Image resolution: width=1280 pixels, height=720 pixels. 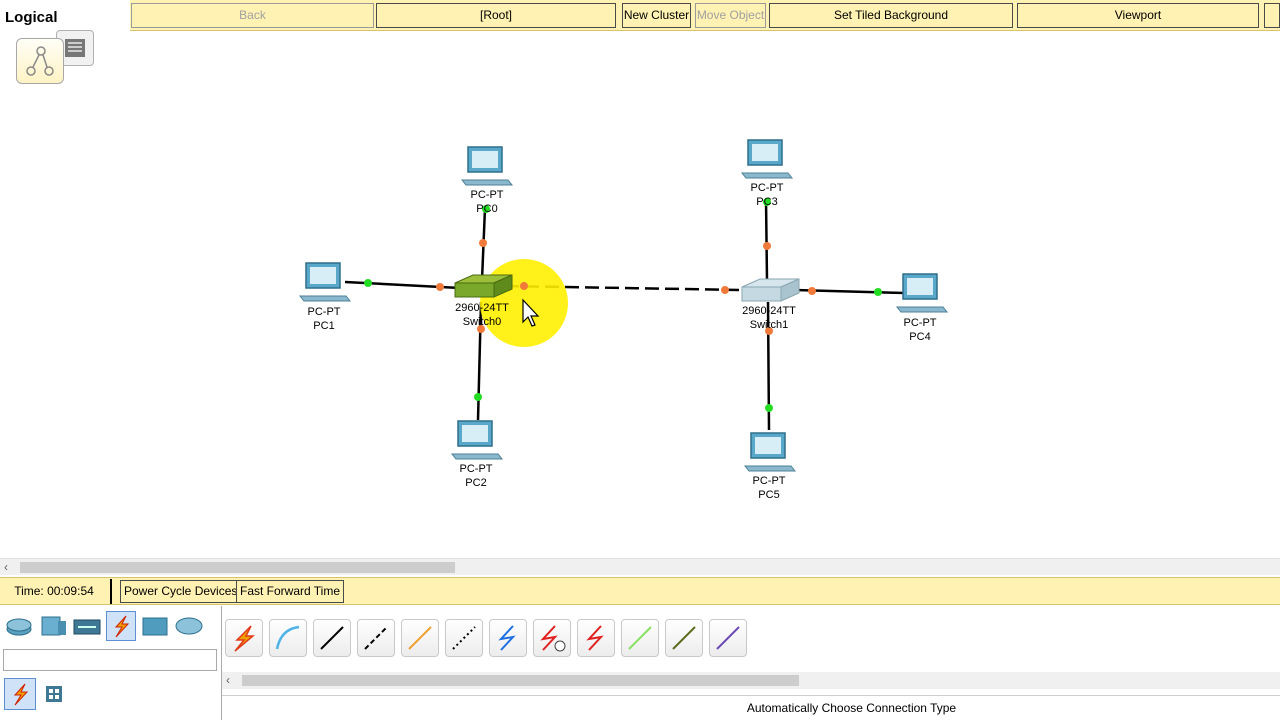 What do you see at coordinates (482, 308) in the screenshot?
I see `switch0-model: 2960-24TT` at bounding box center [482, 308].